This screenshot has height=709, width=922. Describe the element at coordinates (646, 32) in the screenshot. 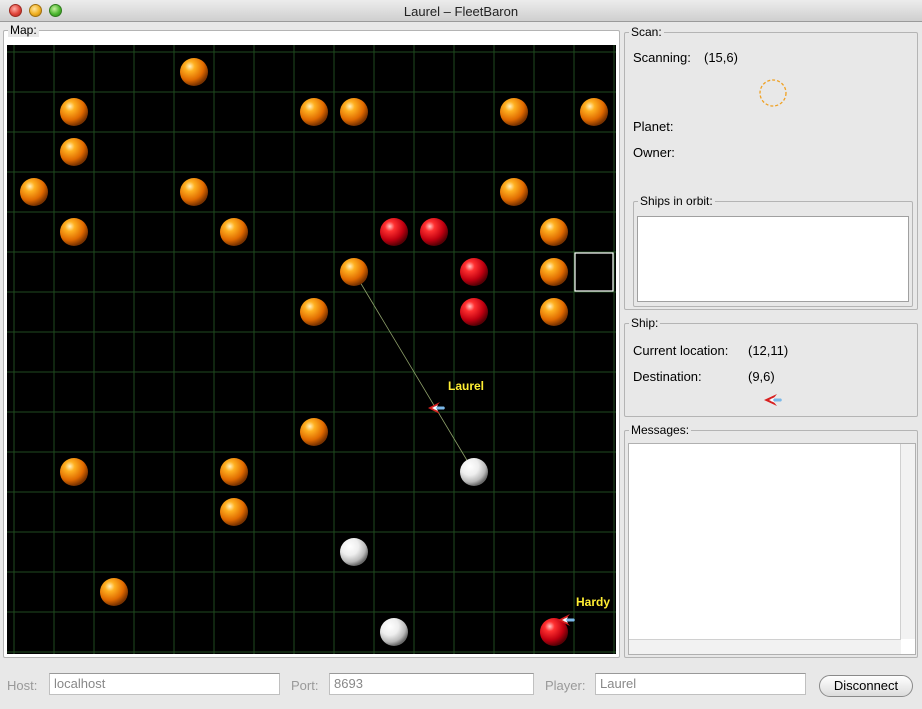

I see `scan-panel-label: Scan:` at that location.